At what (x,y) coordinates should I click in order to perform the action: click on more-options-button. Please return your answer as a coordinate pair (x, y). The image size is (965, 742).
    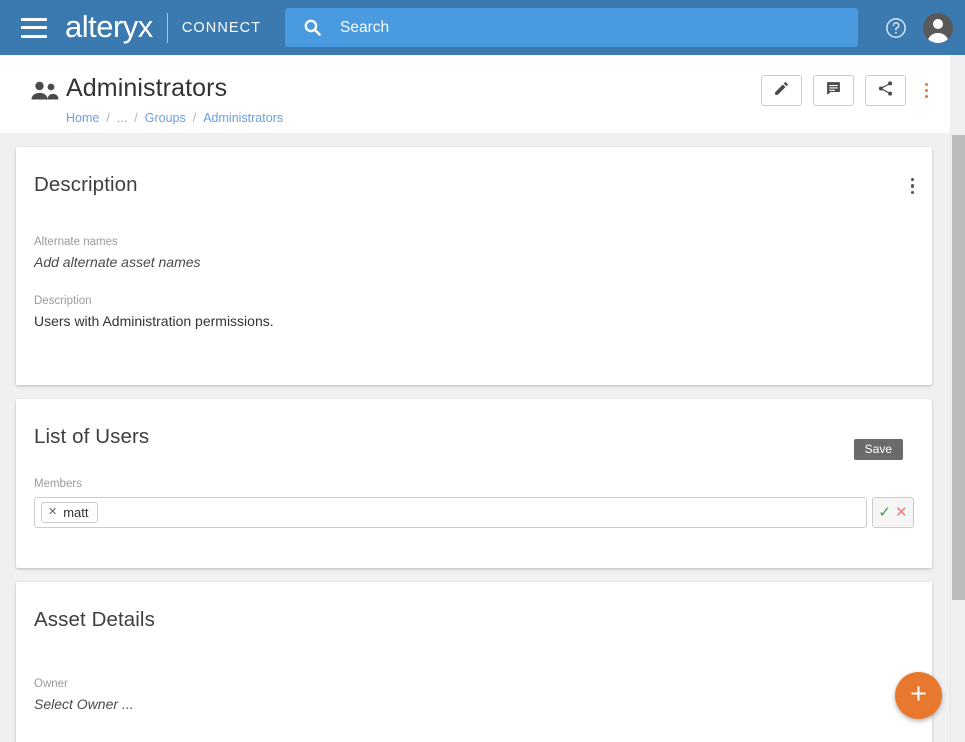
    Looking at the image, I should click on (926, 90).